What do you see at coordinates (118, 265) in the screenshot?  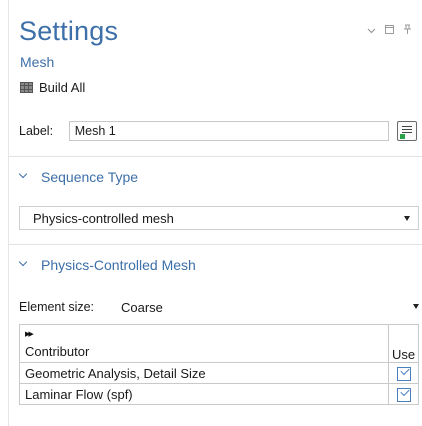 I see `section-title: Physics-Controlled Mesh` at bounding box center [118, 265].